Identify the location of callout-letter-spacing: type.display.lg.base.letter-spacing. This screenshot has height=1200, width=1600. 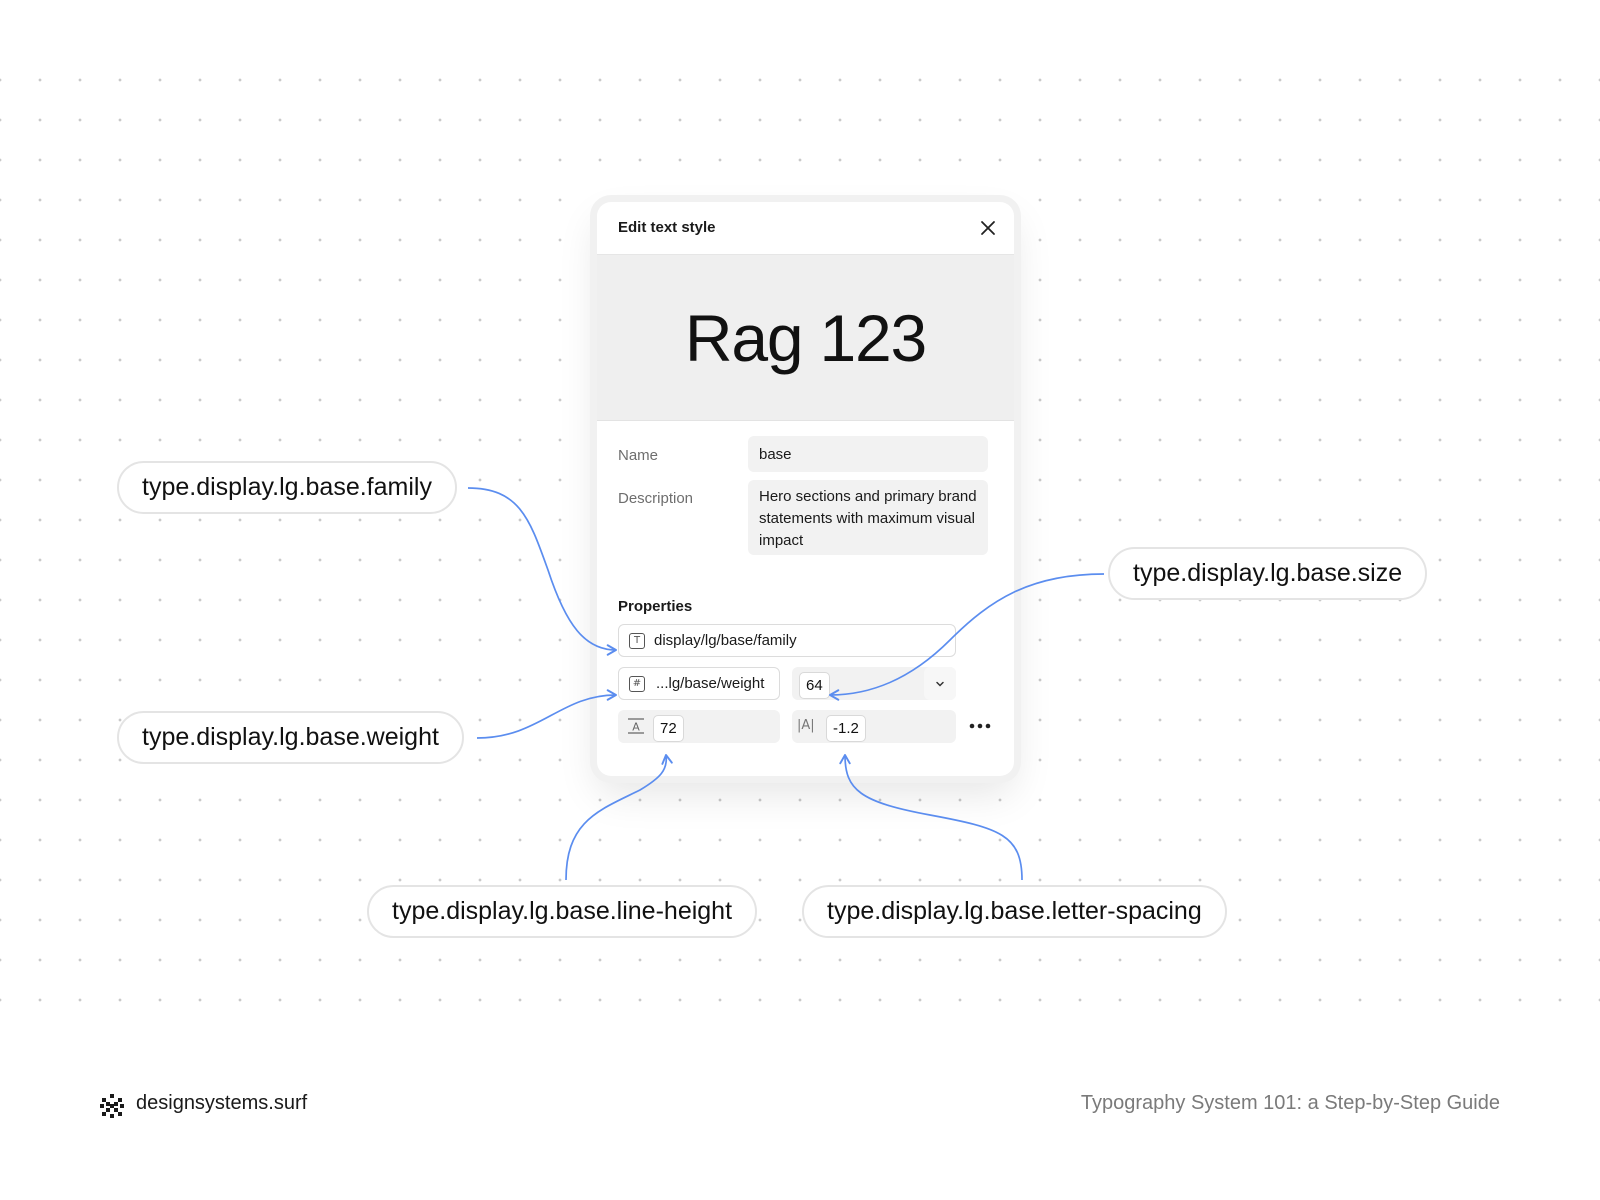
(1014, 911).